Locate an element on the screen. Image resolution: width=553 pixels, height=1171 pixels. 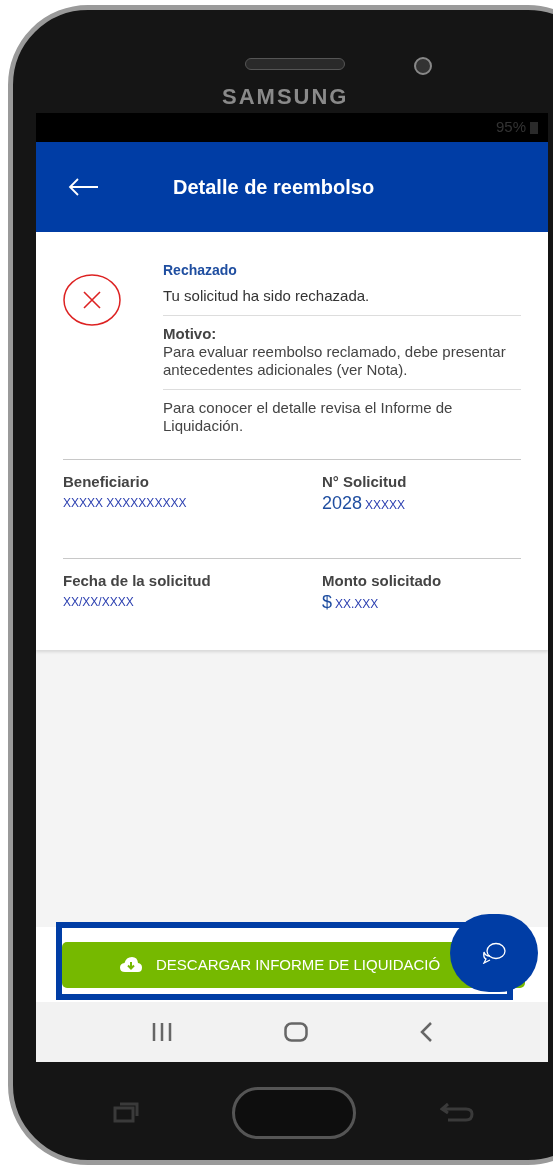
field-value: XX/XX/XXXX is located at coordinates (98, 602).